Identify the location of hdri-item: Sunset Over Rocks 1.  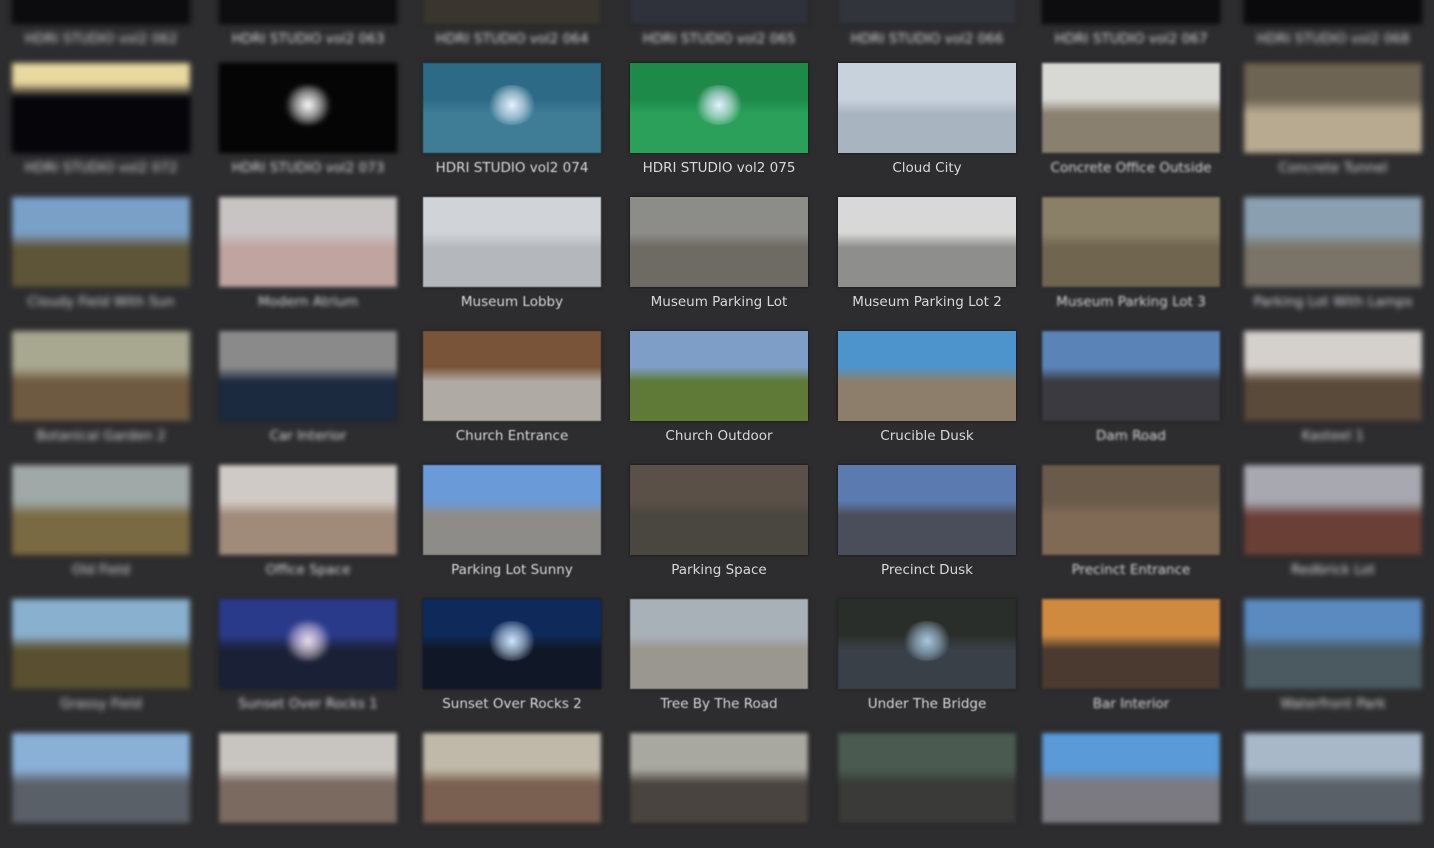
(308, 656).